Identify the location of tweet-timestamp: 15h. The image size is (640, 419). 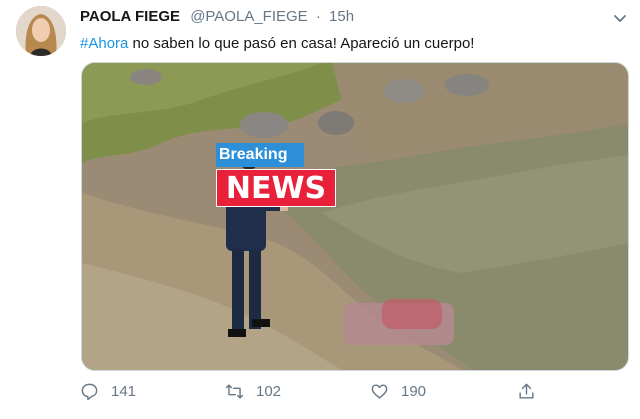
(341, 16).